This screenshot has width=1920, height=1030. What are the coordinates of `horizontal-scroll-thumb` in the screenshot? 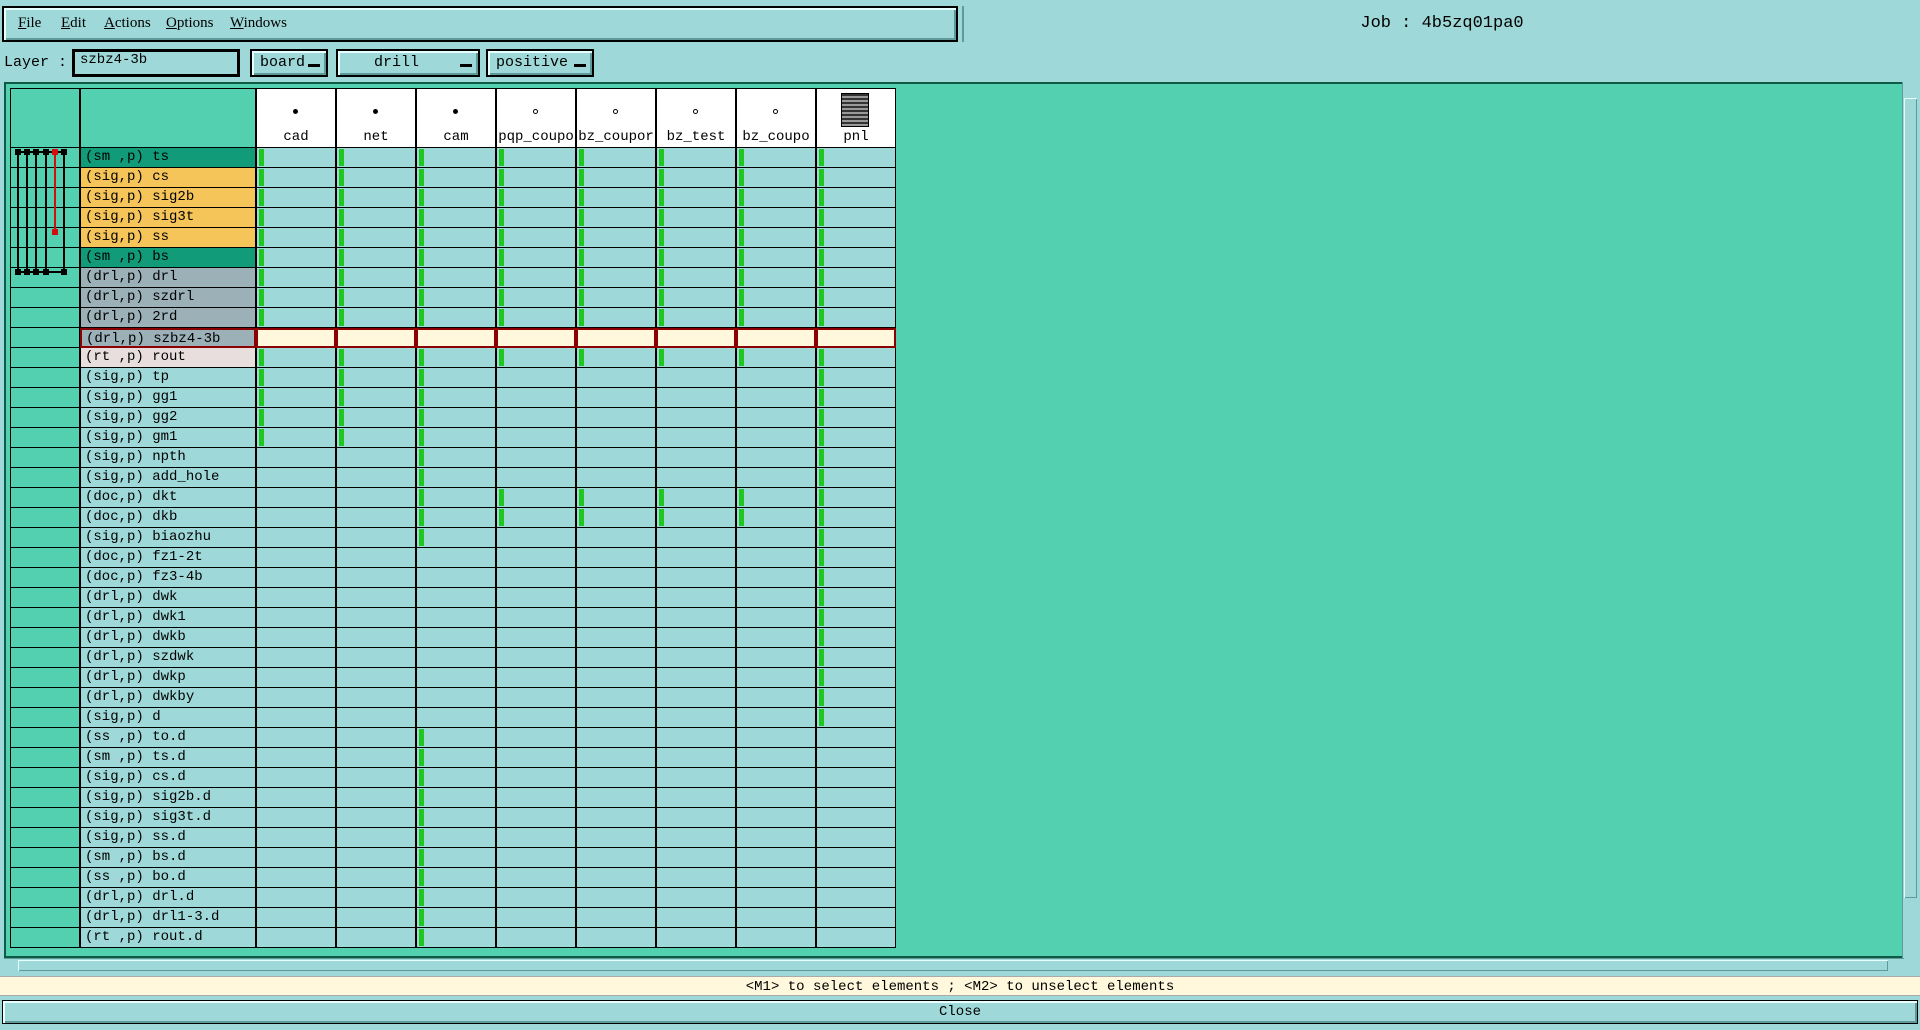 It's located at (953, 965).